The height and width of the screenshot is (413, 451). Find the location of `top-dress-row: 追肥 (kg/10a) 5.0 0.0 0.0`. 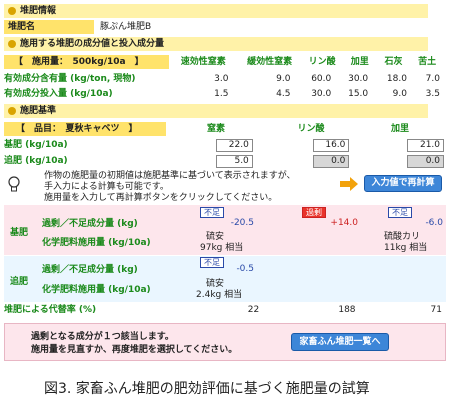

top-dress-row: 追肥 (kg/10a) 5.0 0.0 0.0 is located at coordinates (224, 161).